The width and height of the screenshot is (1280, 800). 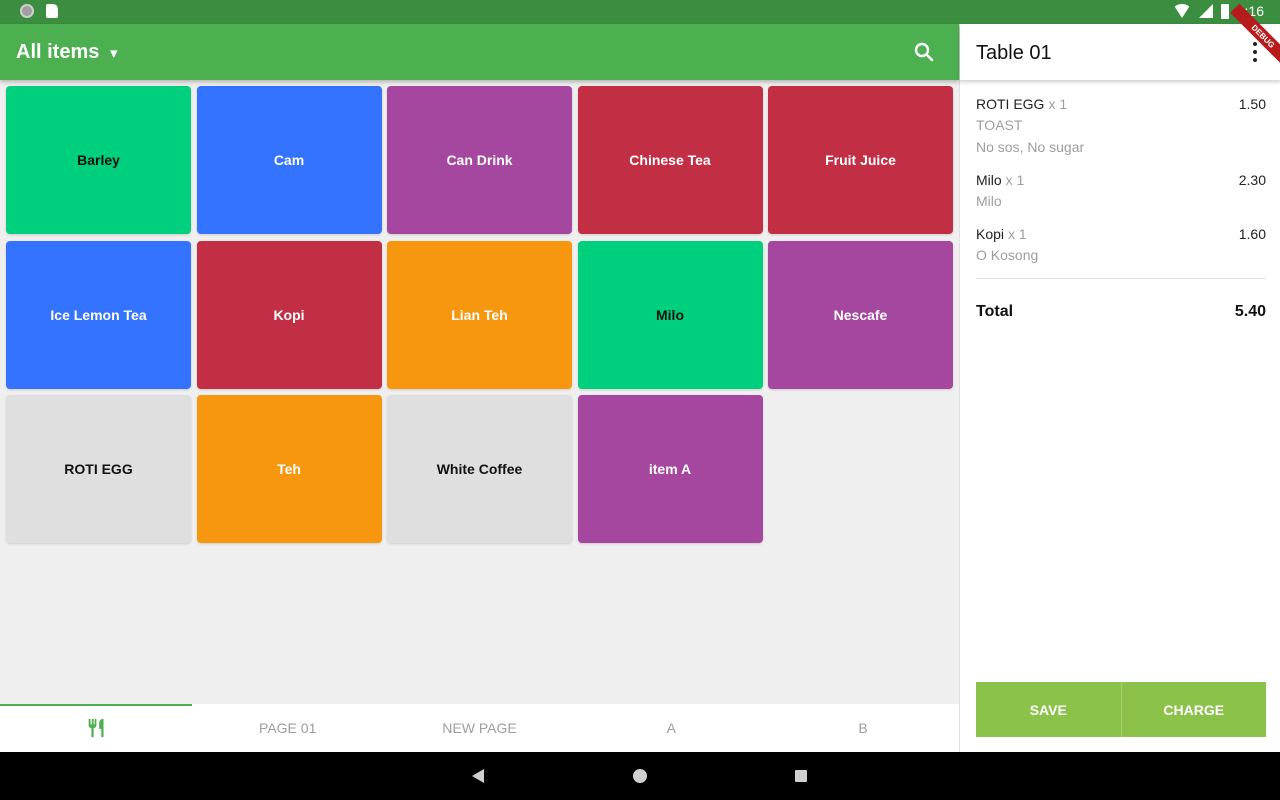 What do you see at coordinates (1121, 312) in the screenshot?
I see `order-total: Total 5.40` at bounding box center [1121, 312].